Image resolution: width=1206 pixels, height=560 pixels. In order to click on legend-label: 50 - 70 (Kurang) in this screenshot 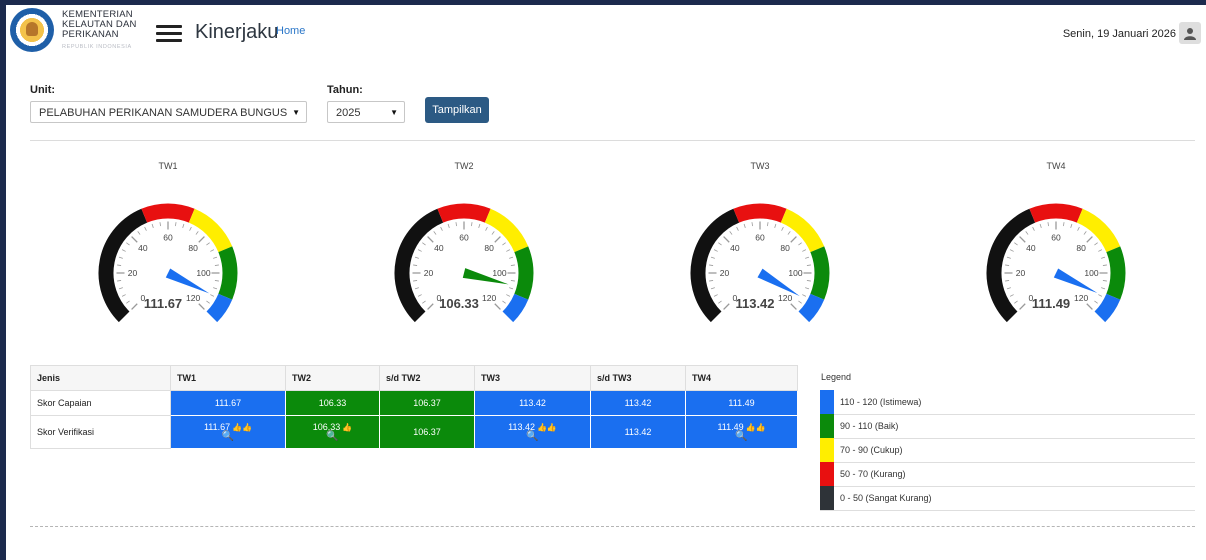, I will do `click(873, 474)`.